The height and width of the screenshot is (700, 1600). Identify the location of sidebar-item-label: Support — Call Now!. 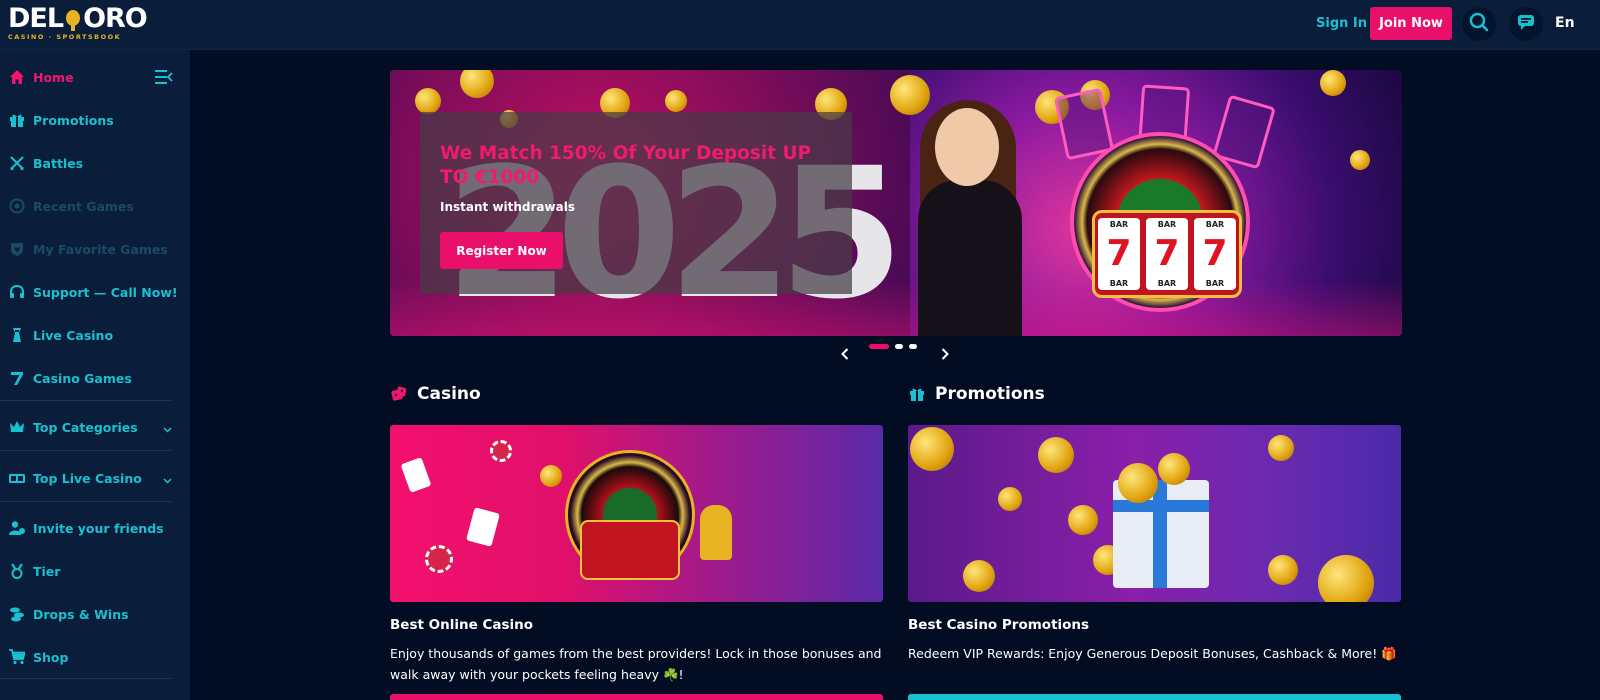
(105, 292).